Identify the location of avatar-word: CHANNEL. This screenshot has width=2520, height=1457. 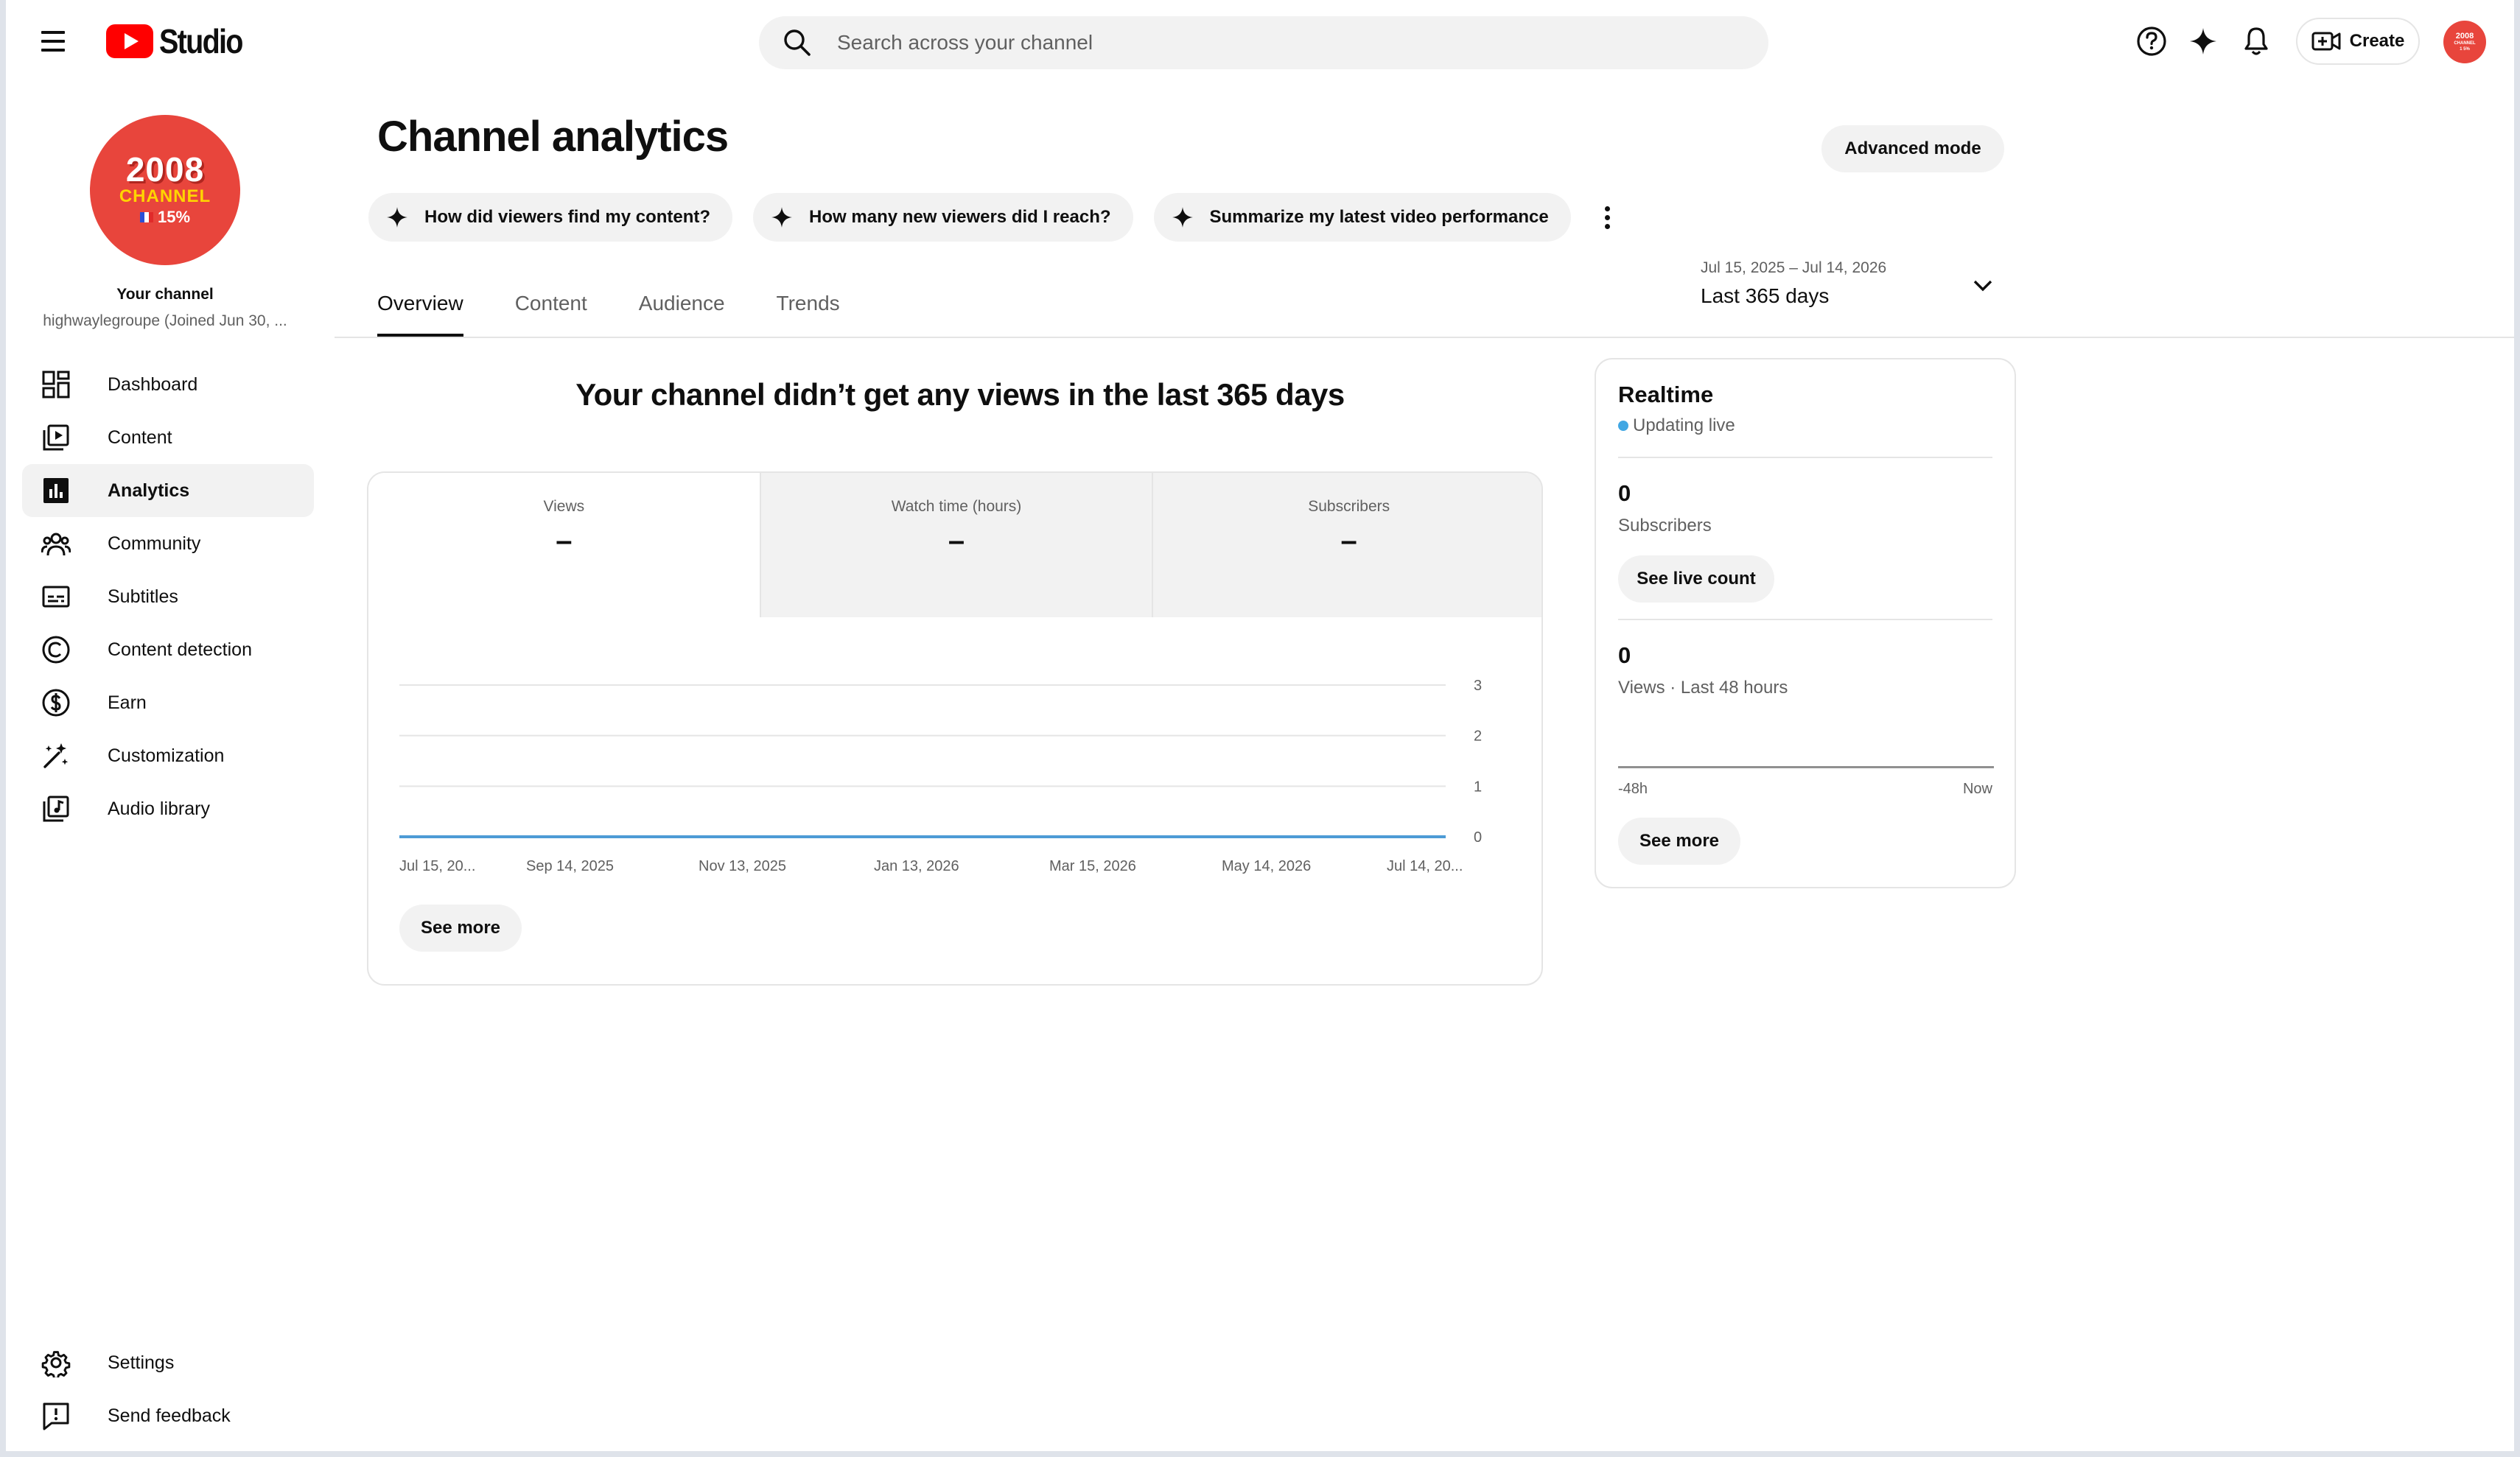
(165, 196).